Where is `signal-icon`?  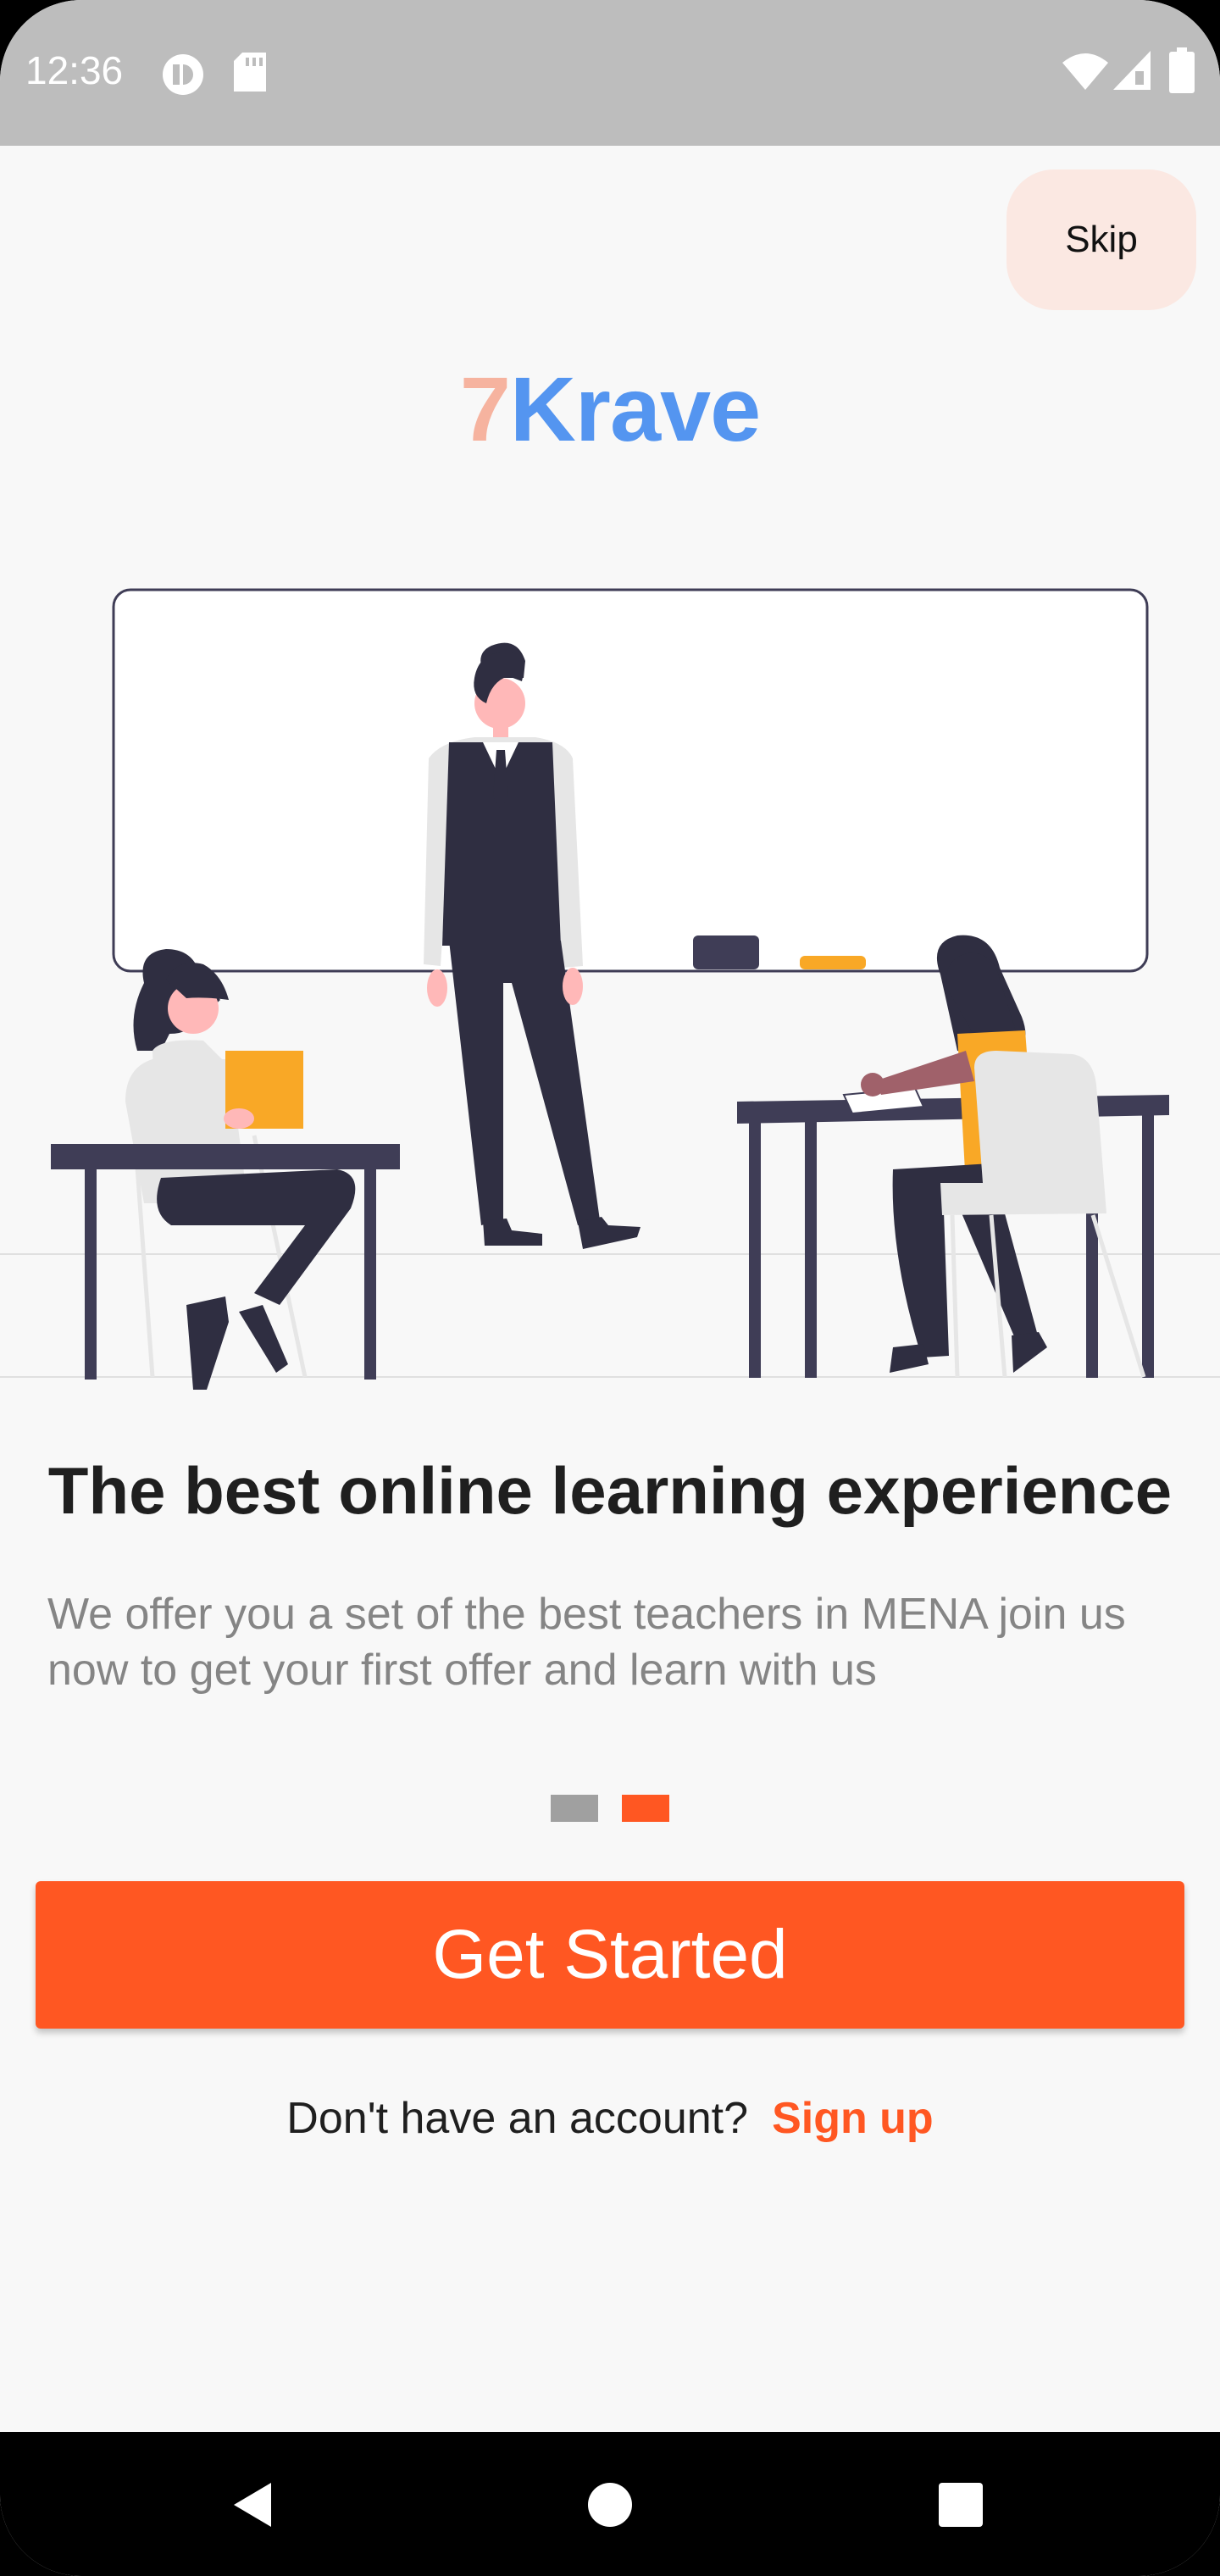 signal-icon is located at coordinates (1132, 70).